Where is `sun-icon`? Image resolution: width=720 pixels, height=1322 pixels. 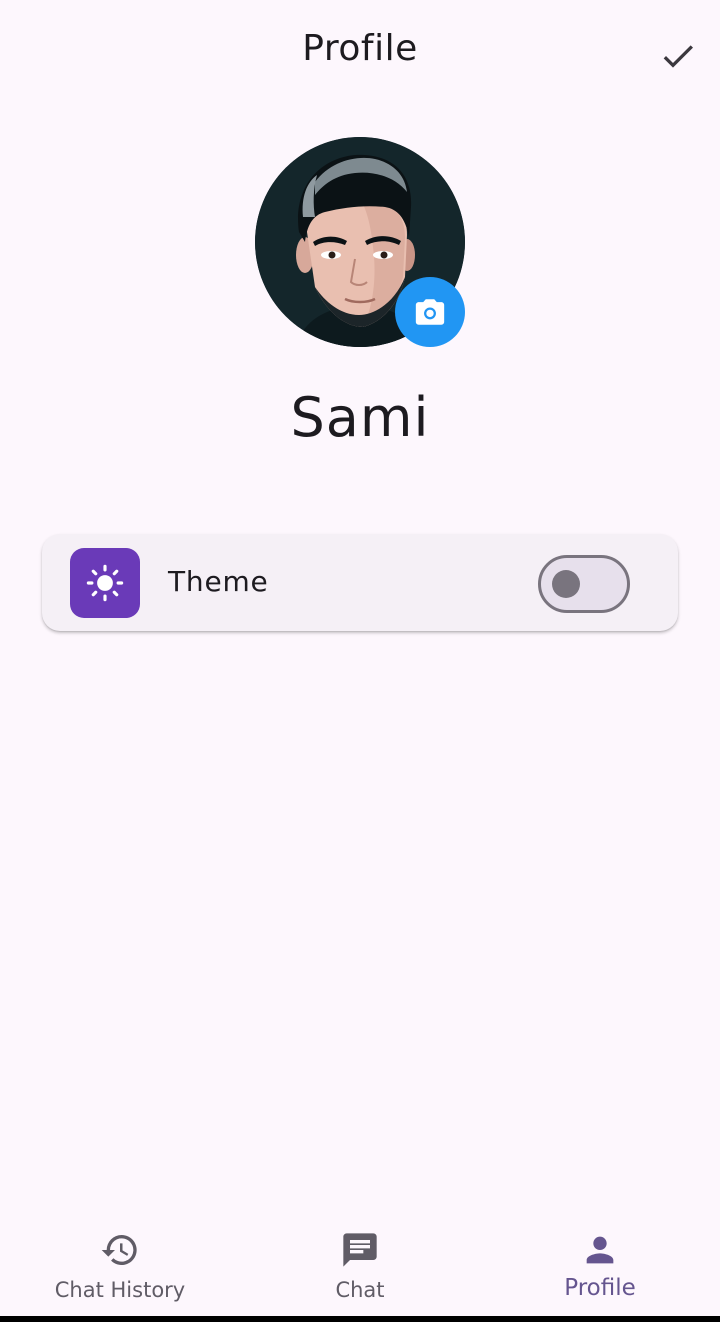 sun-icon is located at coordinates (105, 583).